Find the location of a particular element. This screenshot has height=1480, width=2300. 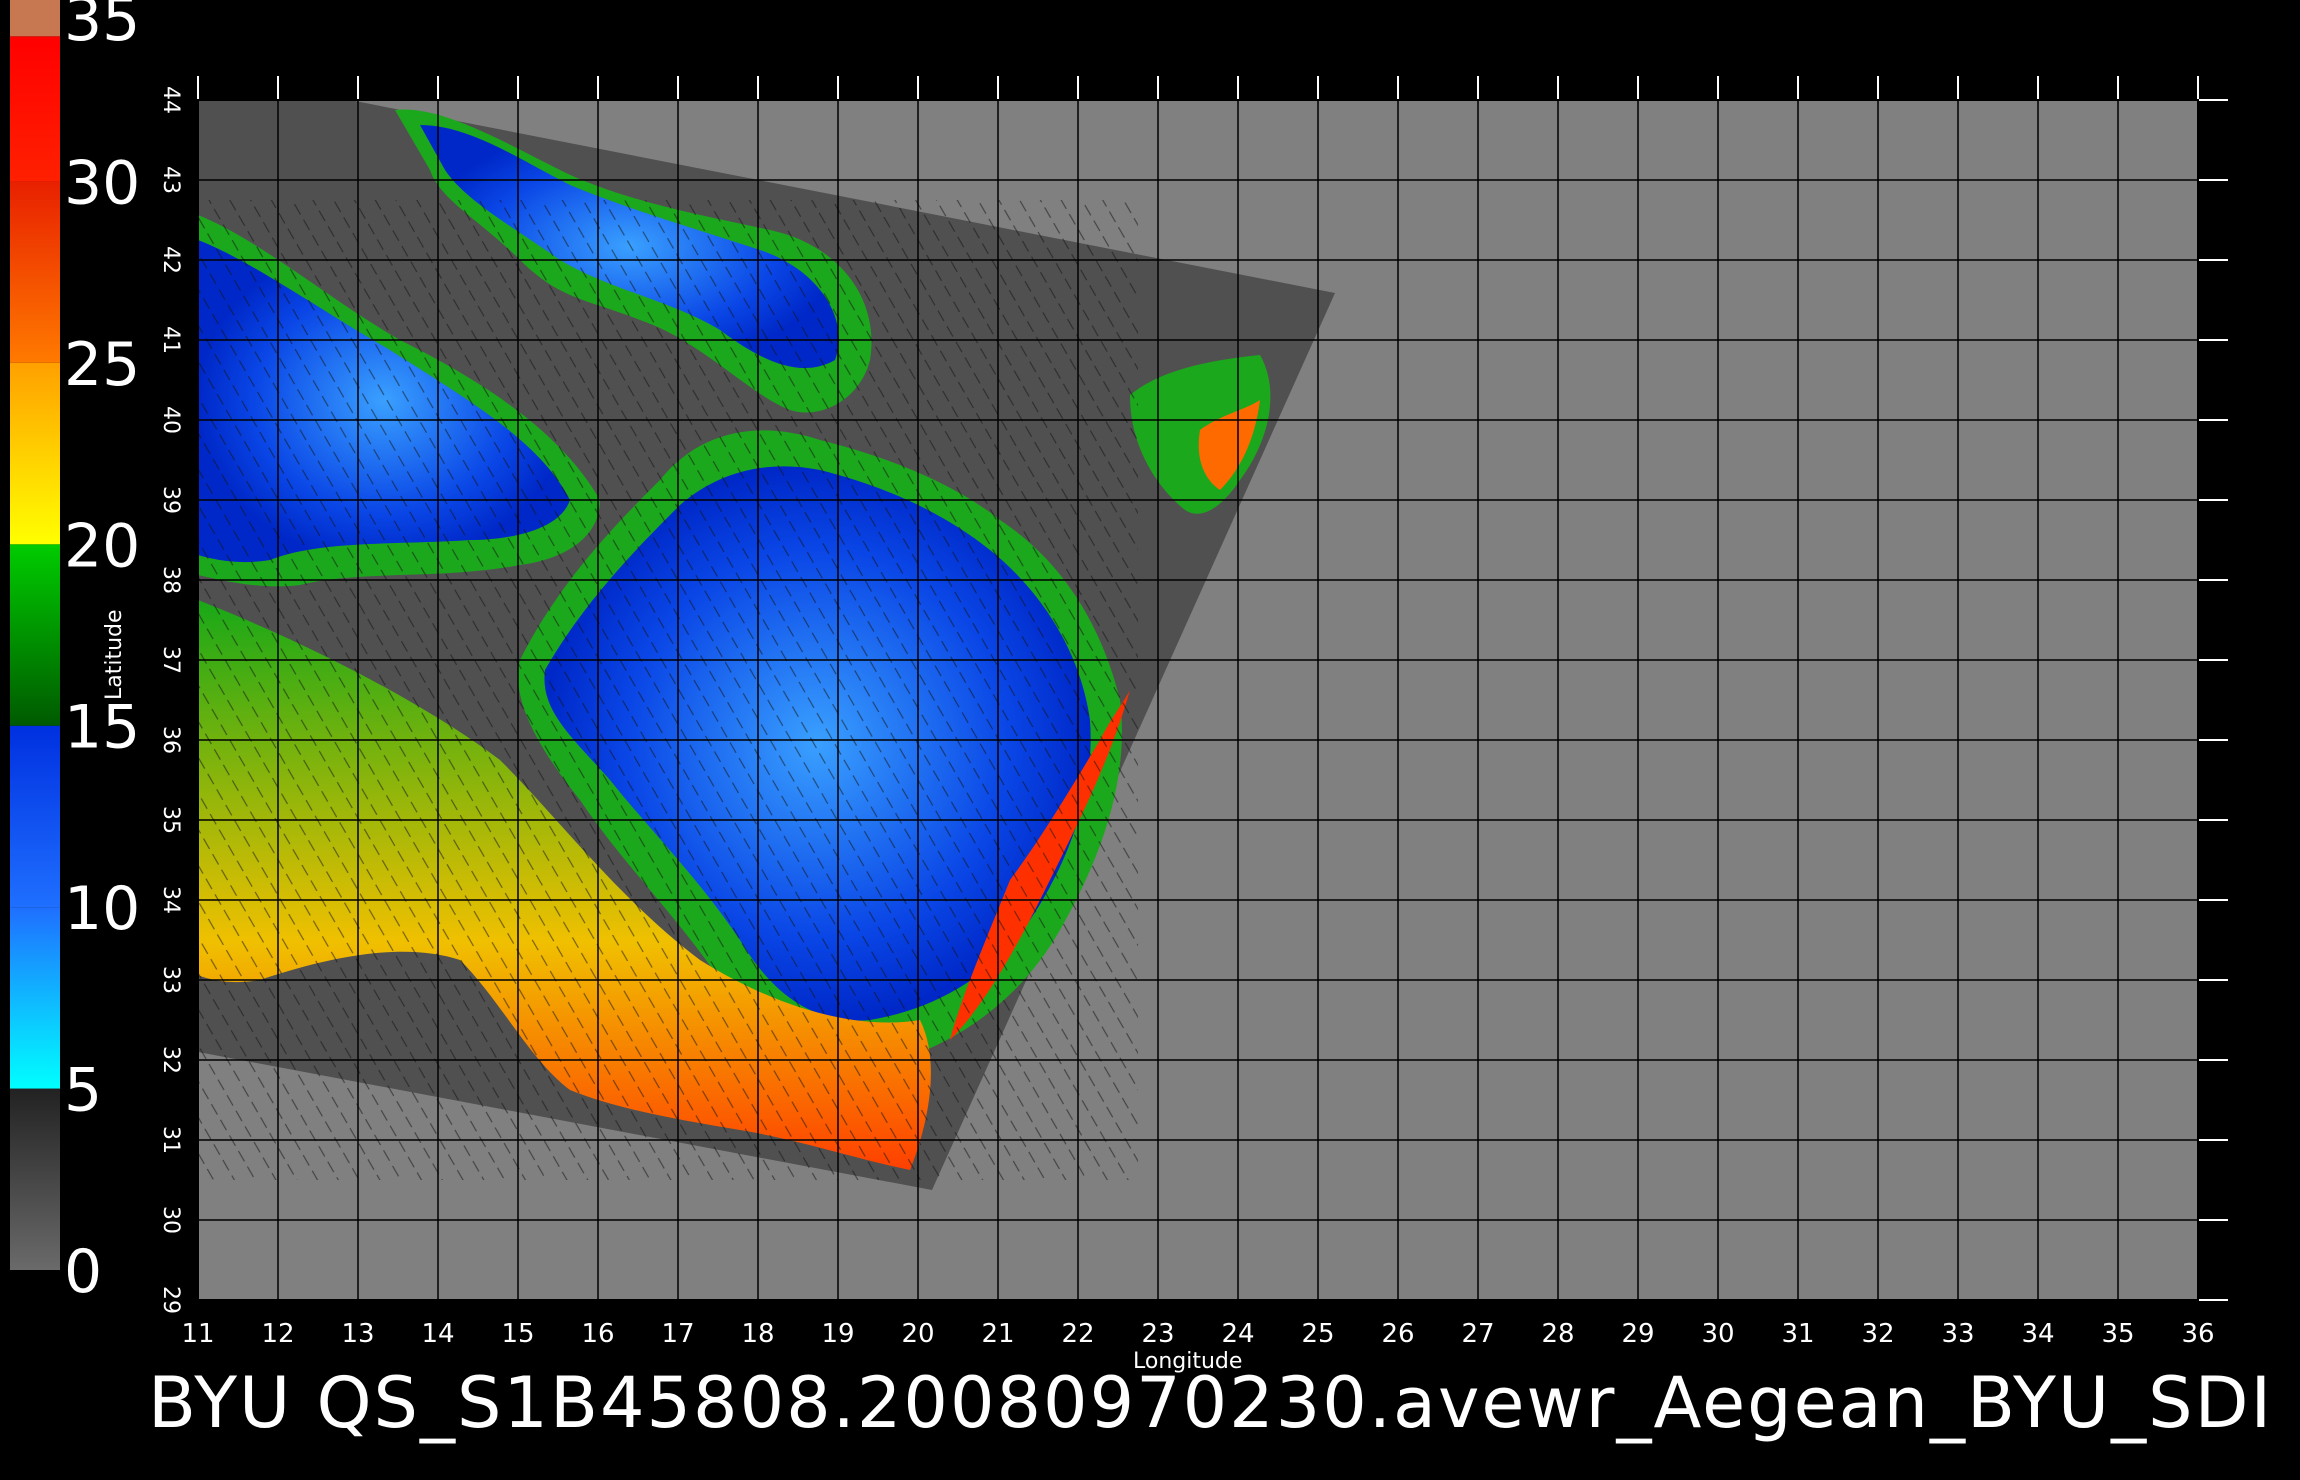

latitude-tick-label: 39 is located at coordinates (170, 500).